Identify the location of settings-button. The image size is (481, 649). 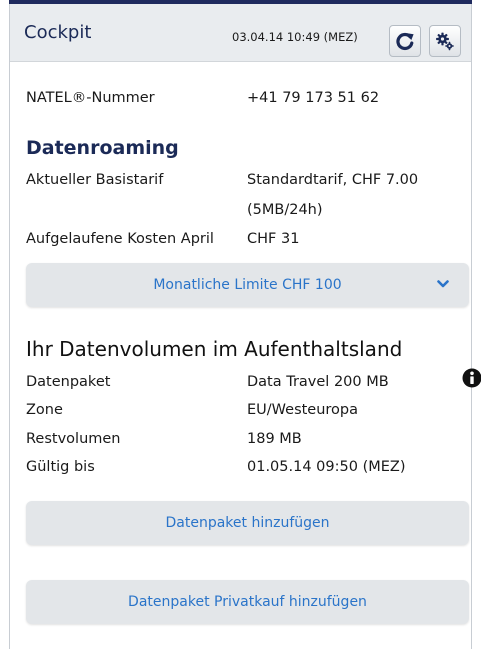
(445, 41).